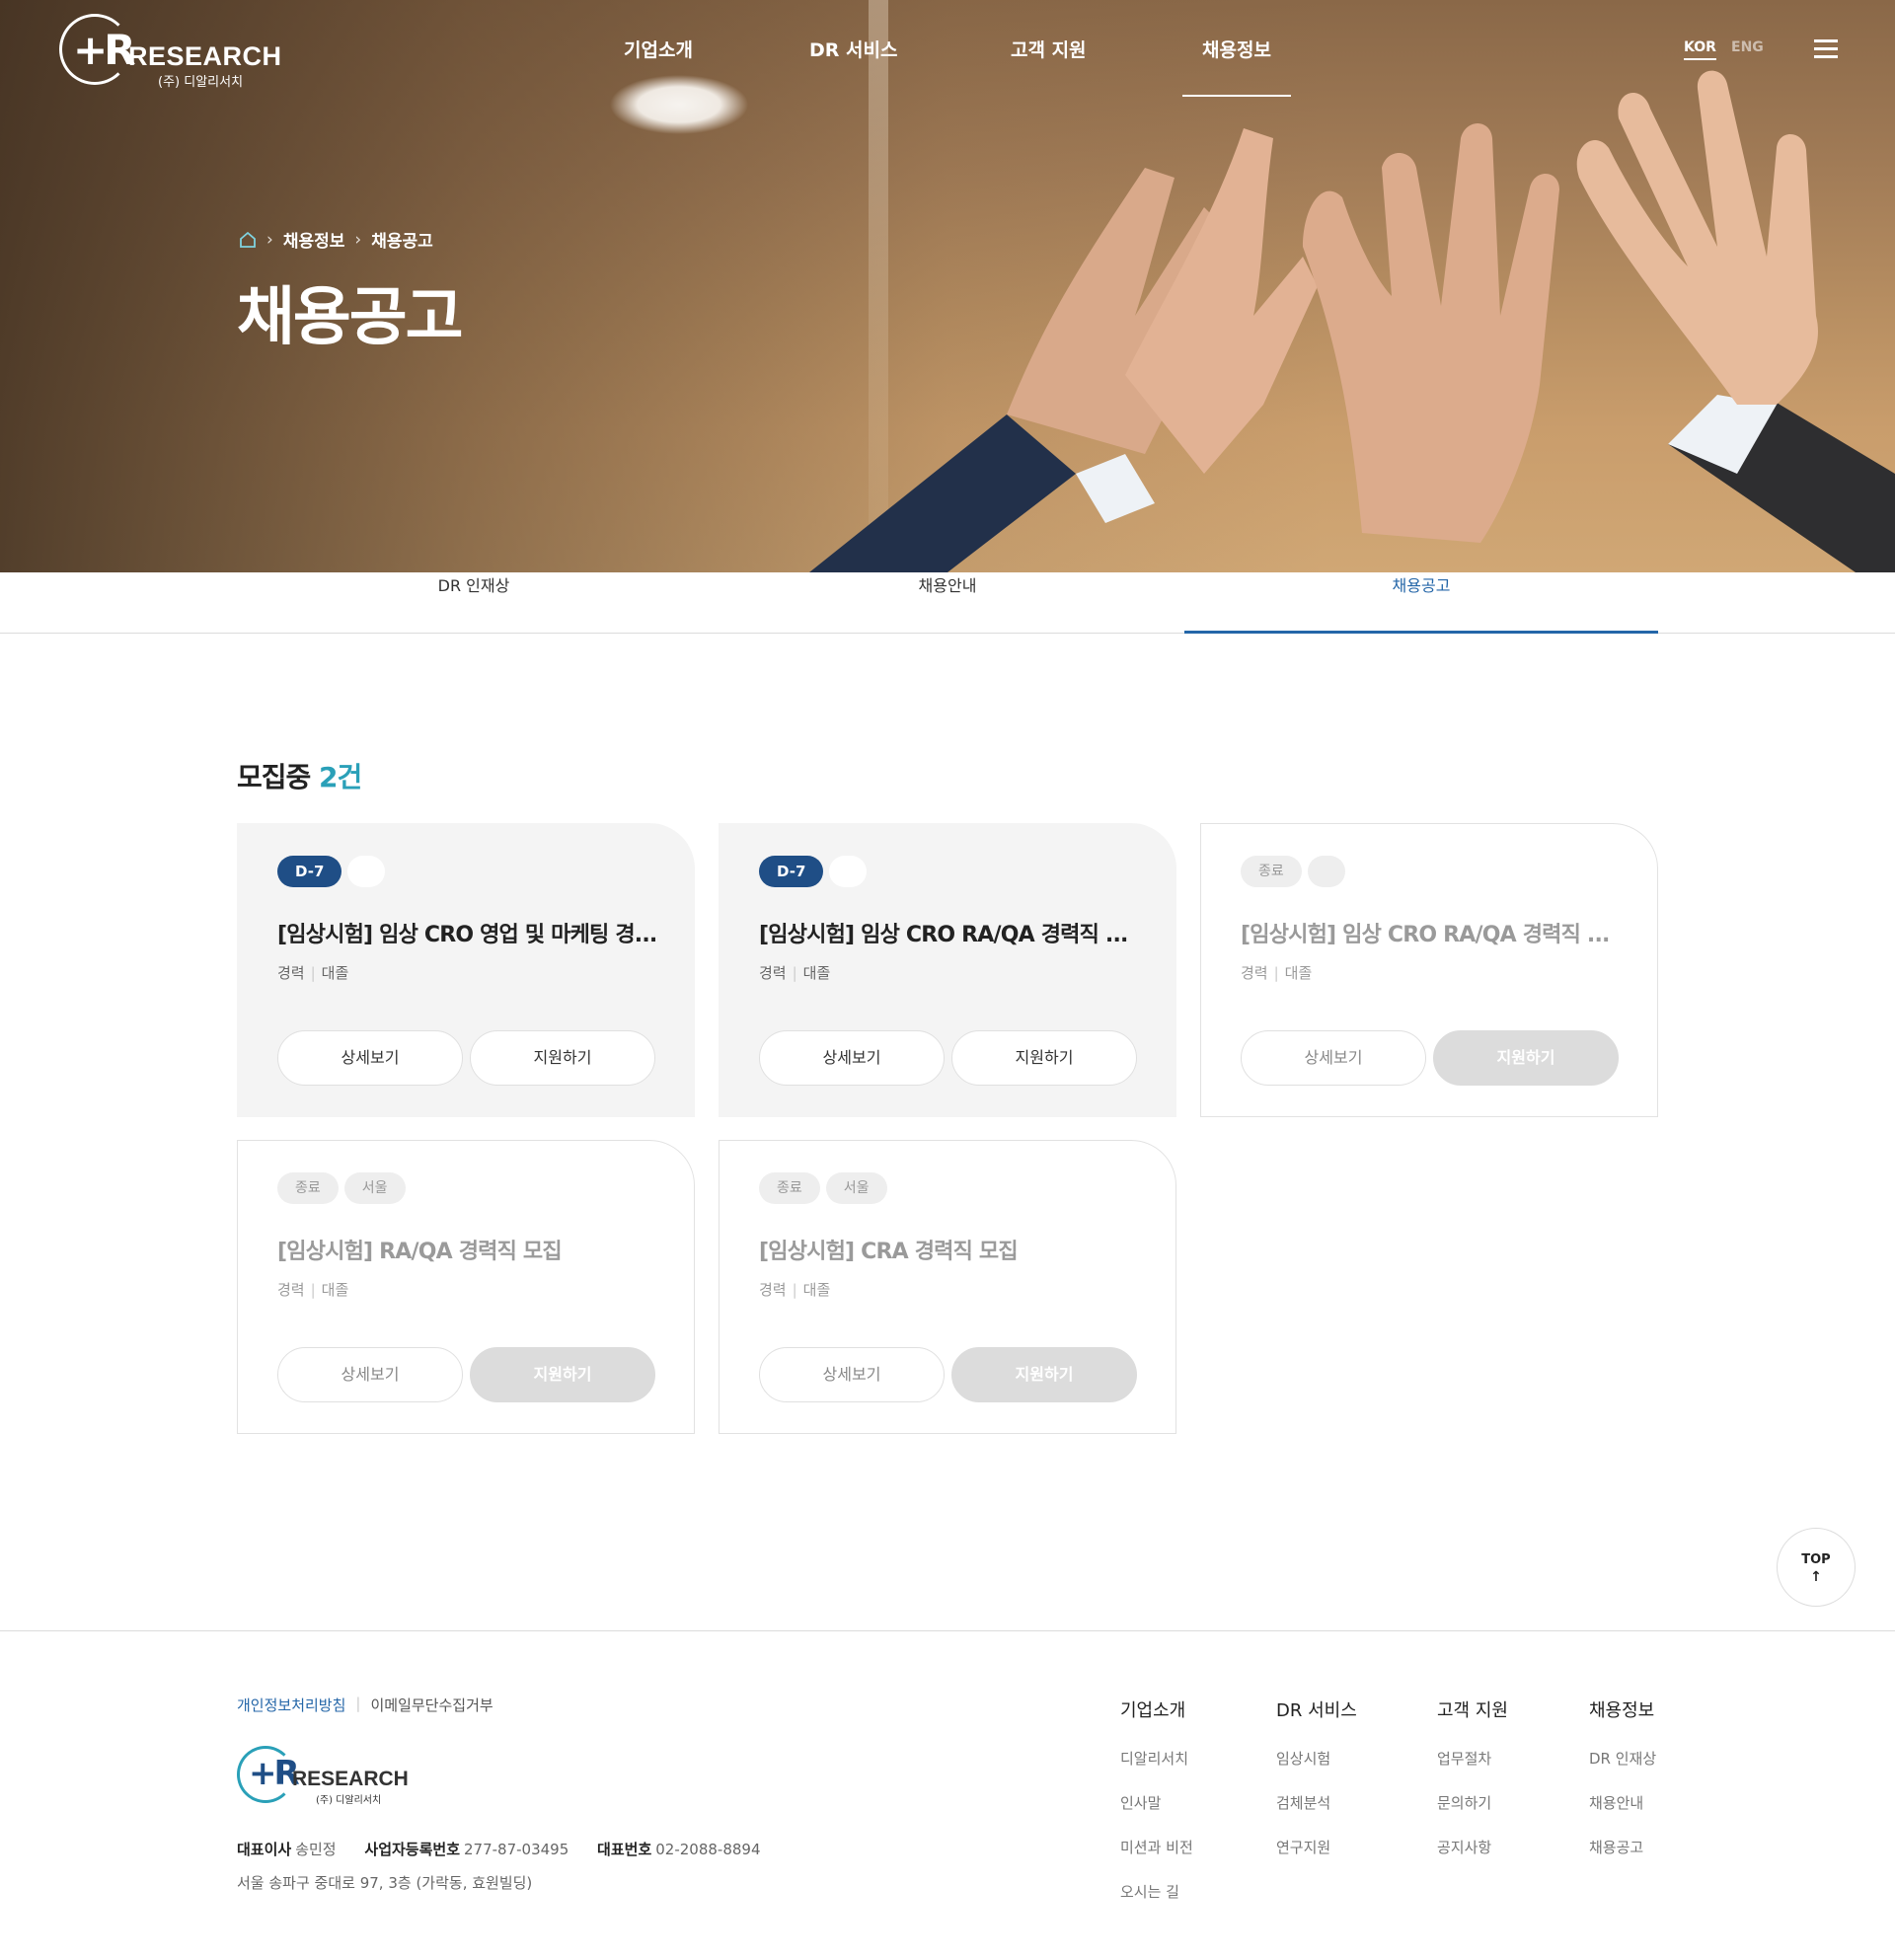 The image size is (1895, 1960). Describe the element at coordinates (1317, 1788) in the screenshot. I see `footer-col-dr-service: DR 서비스 임상시험 검체분석 연구지원` at that location.